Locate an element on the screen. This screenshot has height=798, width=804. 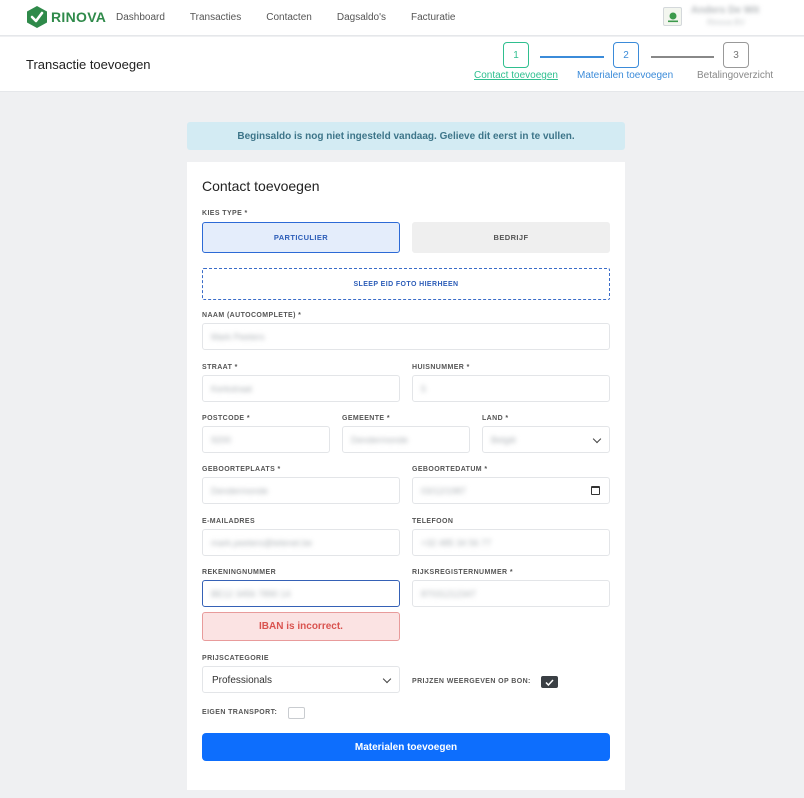
geboorteplaats-input: Dendermonde is located at coordinates (301, 490).